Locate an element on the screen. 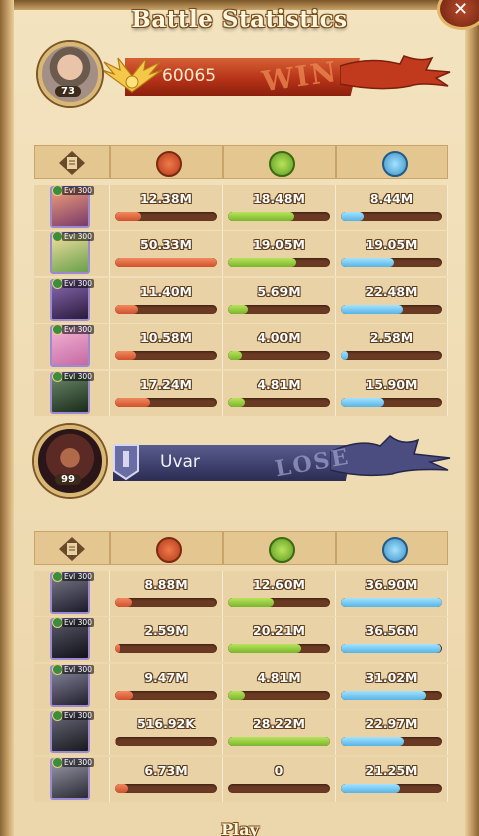 The height and width of the screenshot is (836, 479). play-button: Play is located at coordinates (240, 828).